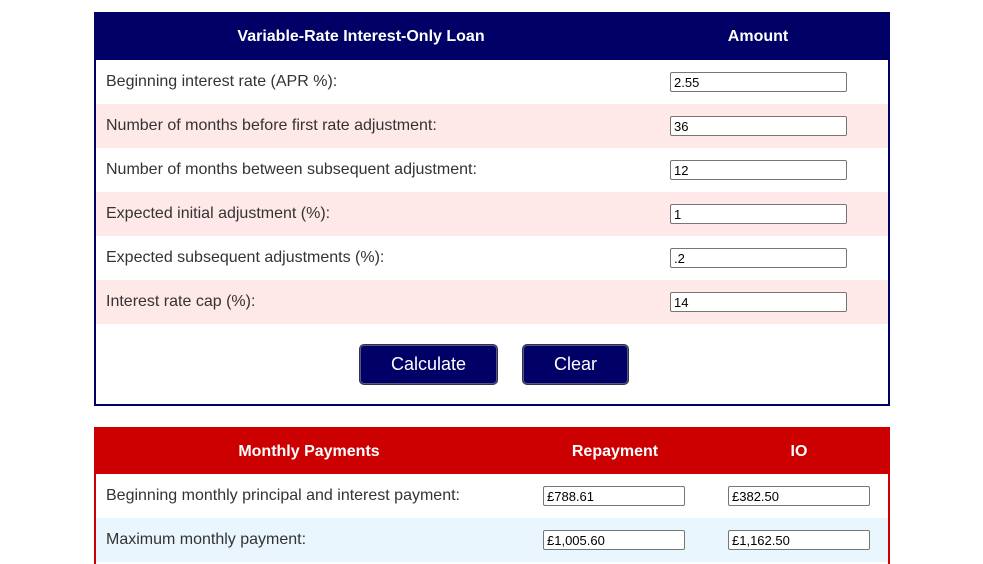 The height and width of the screenshot is (564, 983). I want to click on payments-header-title: Monthly Payments, so click(309, 451).